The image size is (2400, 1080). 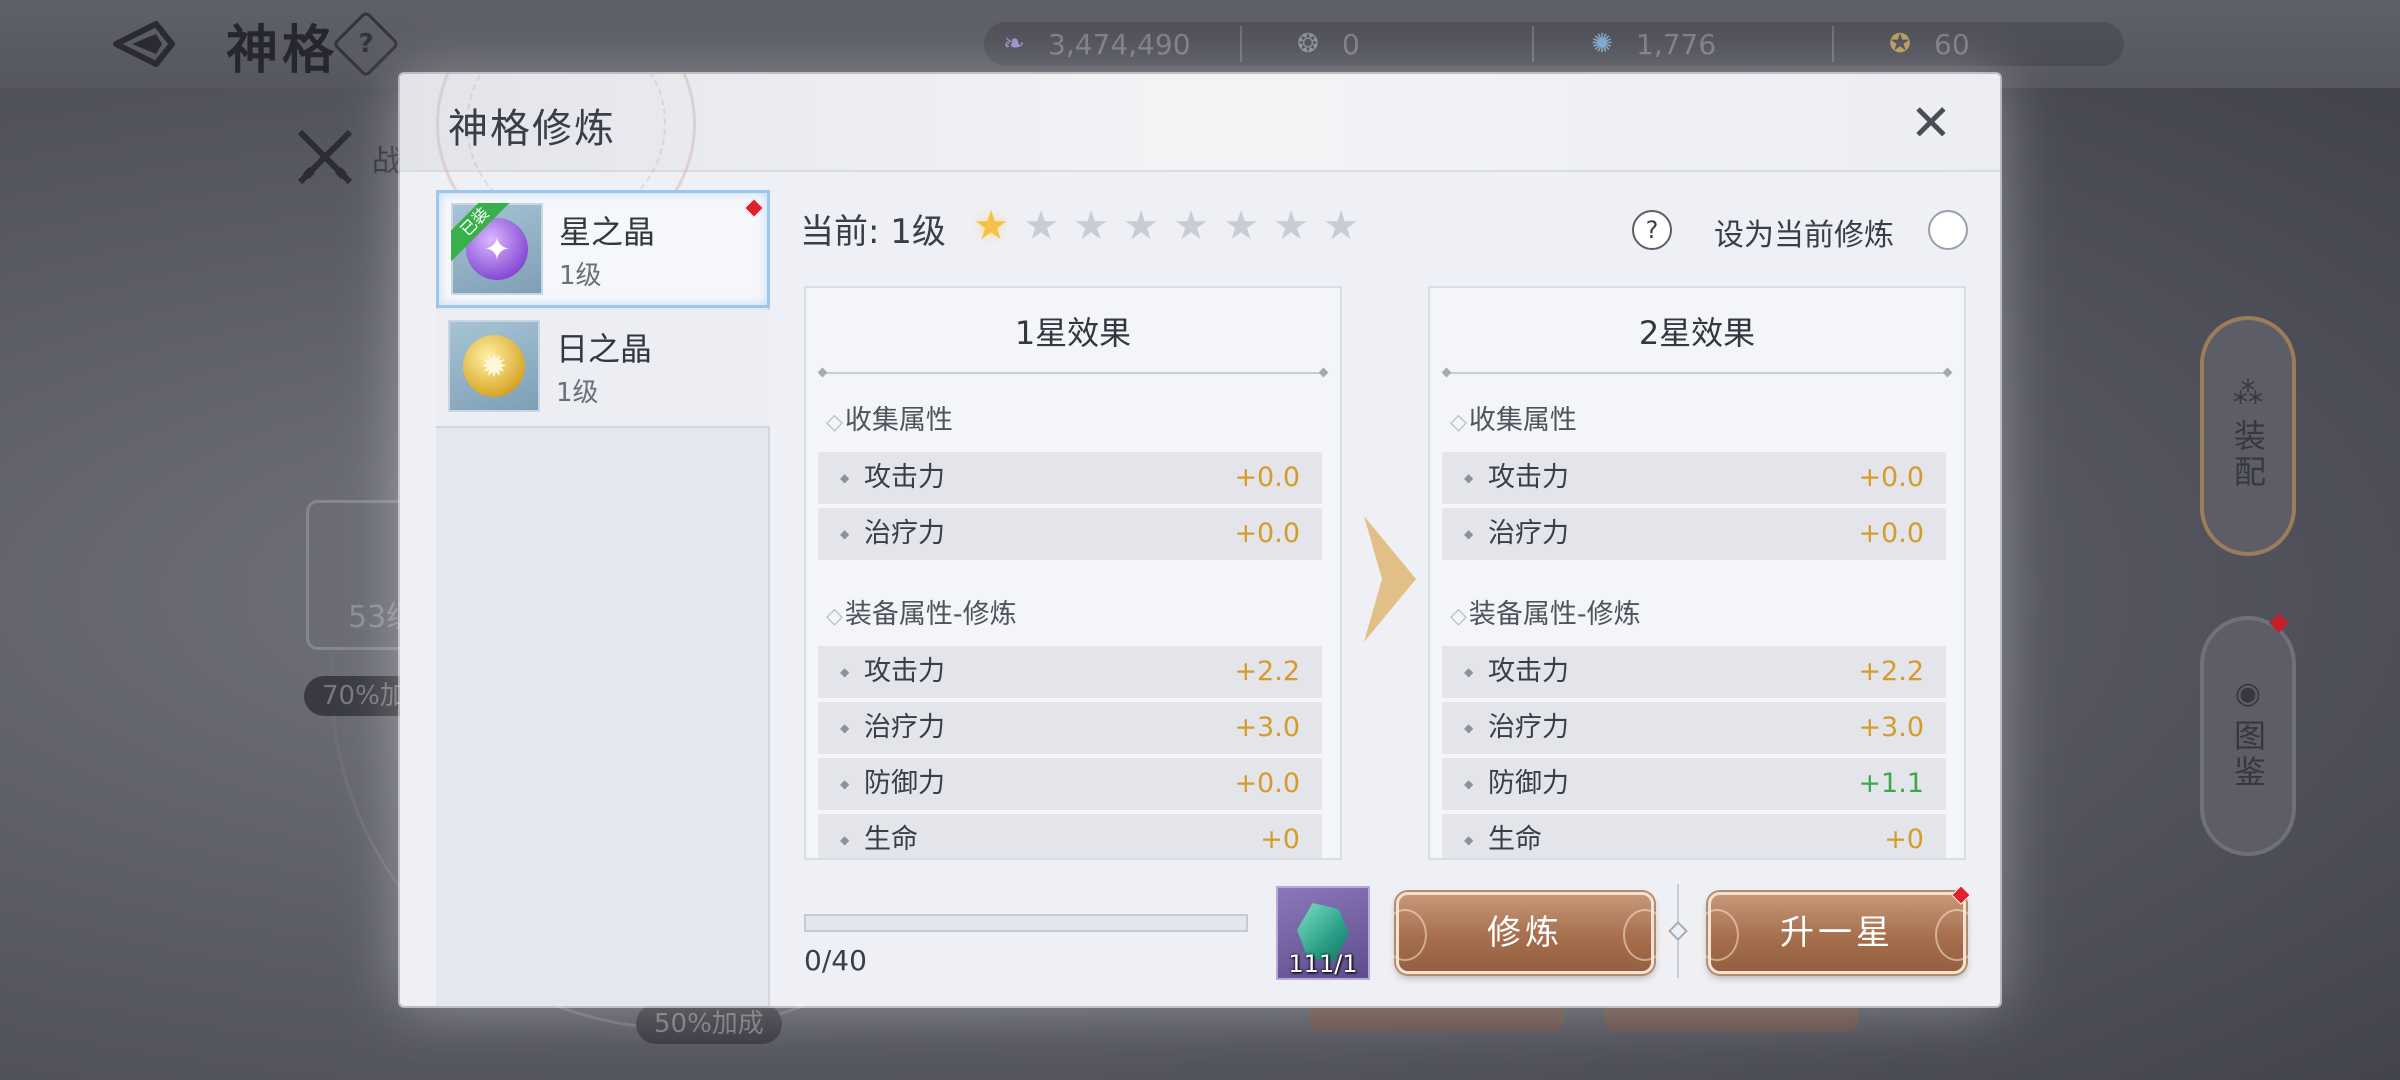 I want to click on tab-codex: ◉ 图鉴, so click(x=2248, y=736).